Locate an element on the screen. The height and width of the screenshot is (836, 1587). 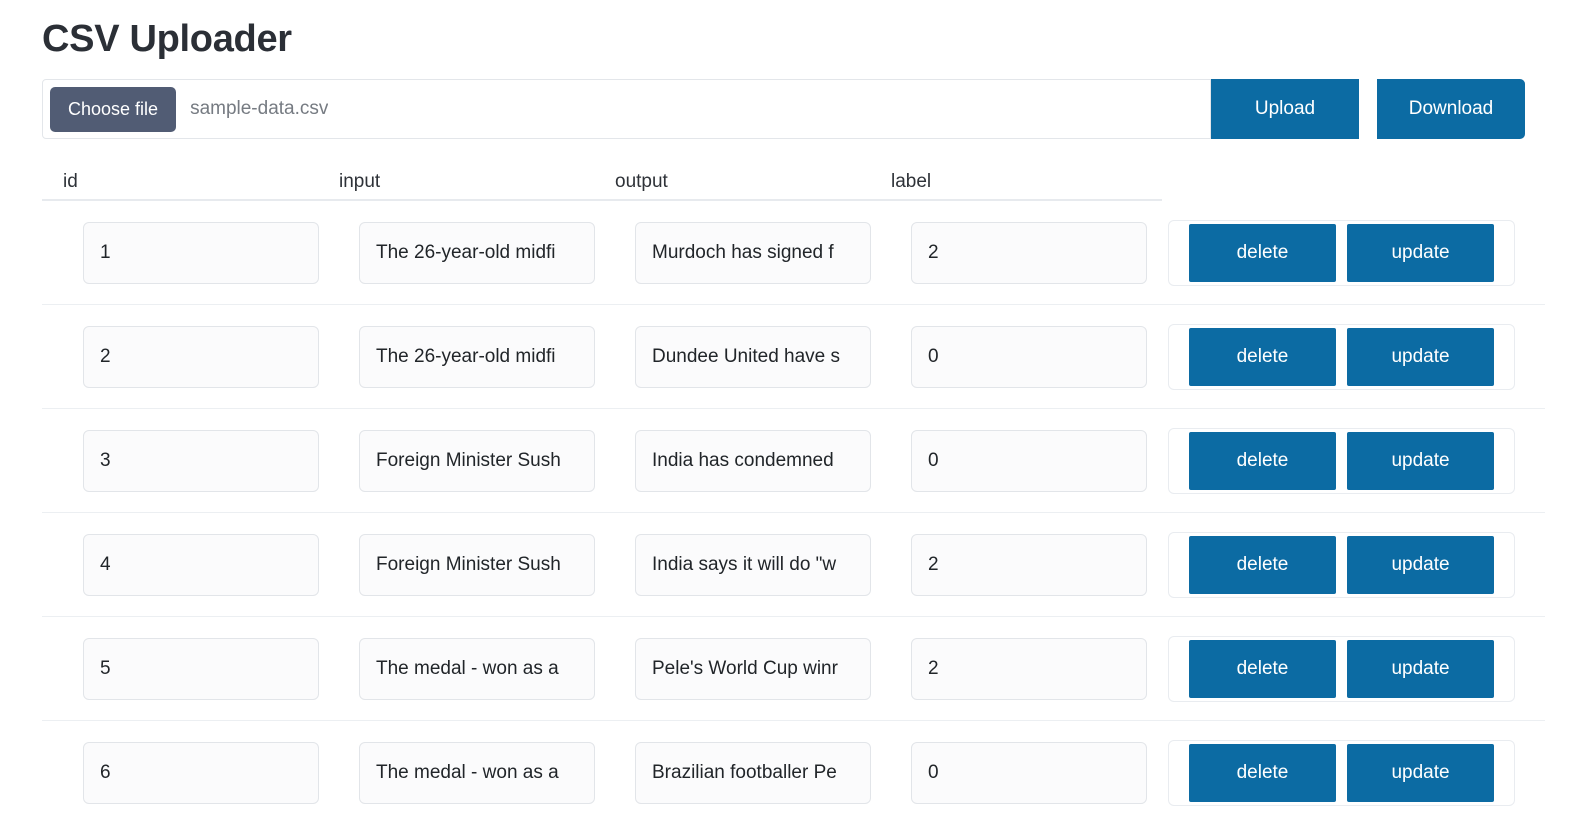
choose-file-button: Choose file is located at coordinates (113, 109).